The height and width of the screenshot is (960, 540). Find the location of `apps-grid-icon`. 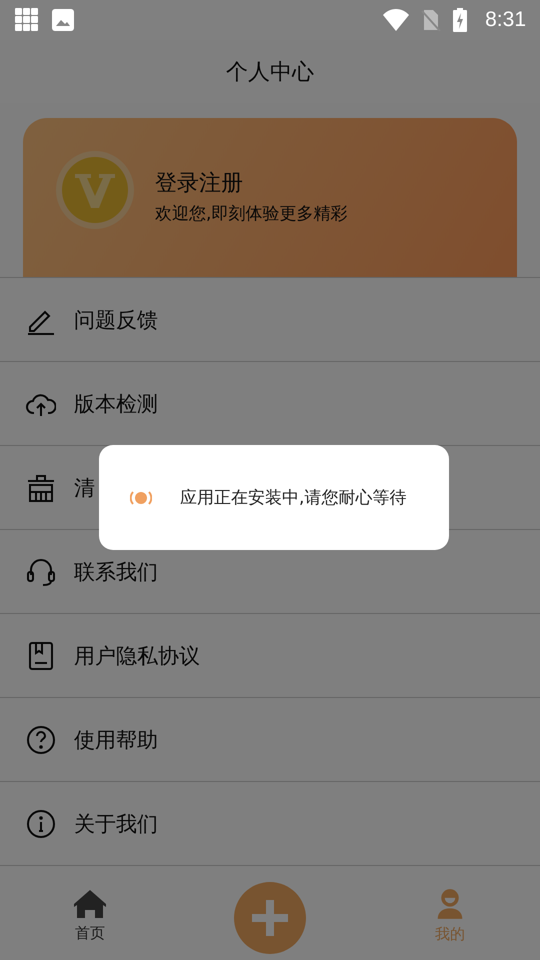

apps-grid-icon is located at coordinates (27, 20).